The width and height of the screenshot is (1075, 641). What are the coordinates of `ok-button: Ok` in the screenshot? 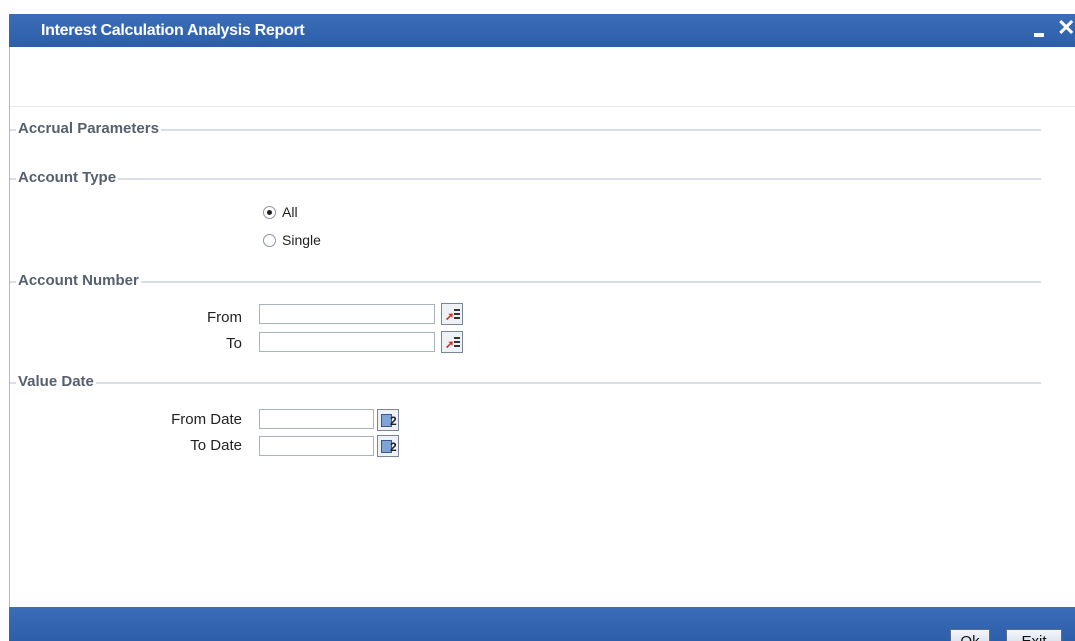 It's located at (970, 635).